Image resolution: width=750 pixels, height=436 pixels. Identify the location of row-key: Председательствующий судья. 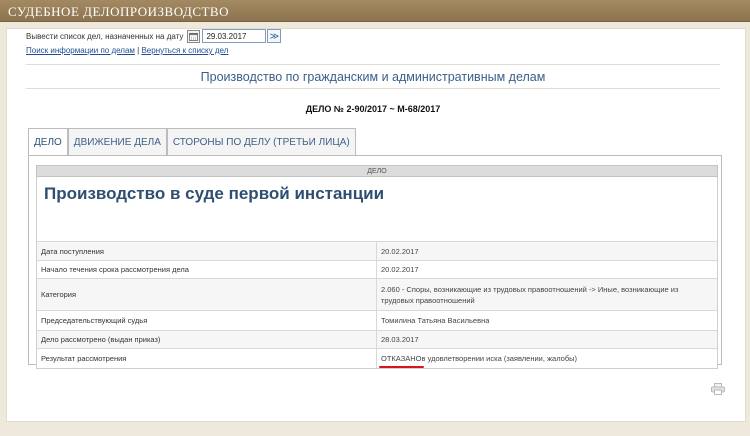
(207, 320).